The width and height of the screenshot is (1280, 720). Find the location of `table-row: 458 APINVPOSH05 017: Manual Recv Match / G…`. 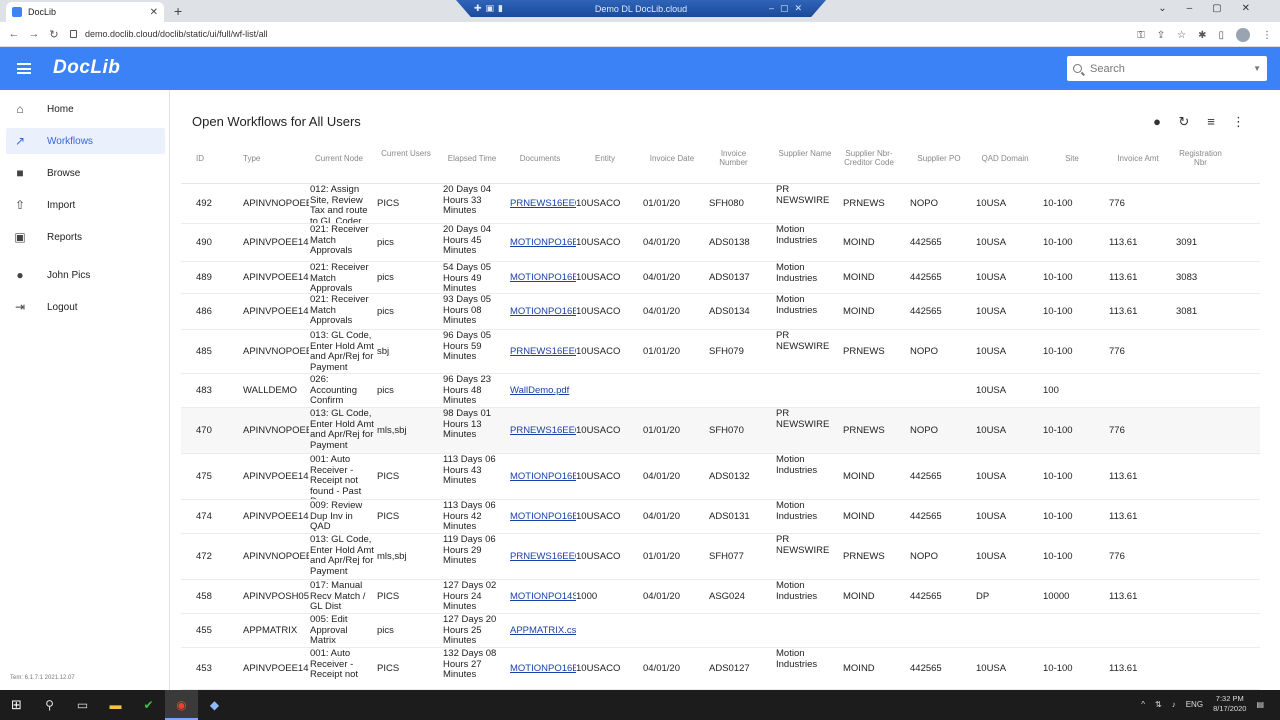

table-row: 458 APINVPOSH05 017: Manual Recv Match / G… is located at coordinates (720, 597).